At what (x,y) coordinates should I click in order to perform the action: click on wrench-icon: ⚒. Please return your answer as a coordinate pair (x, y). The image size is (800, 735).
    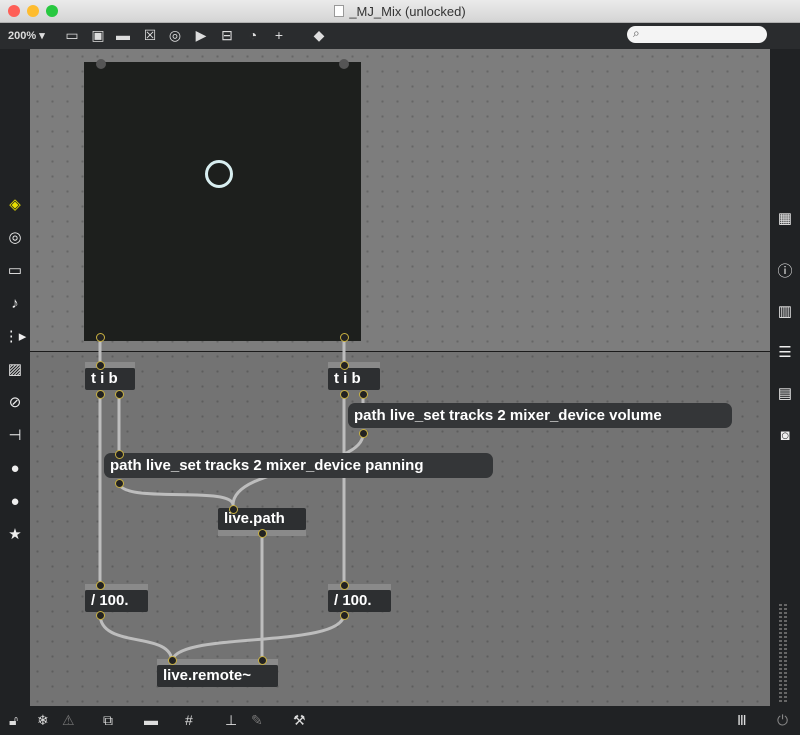
    Looking at the image, I should click on (299, 720).